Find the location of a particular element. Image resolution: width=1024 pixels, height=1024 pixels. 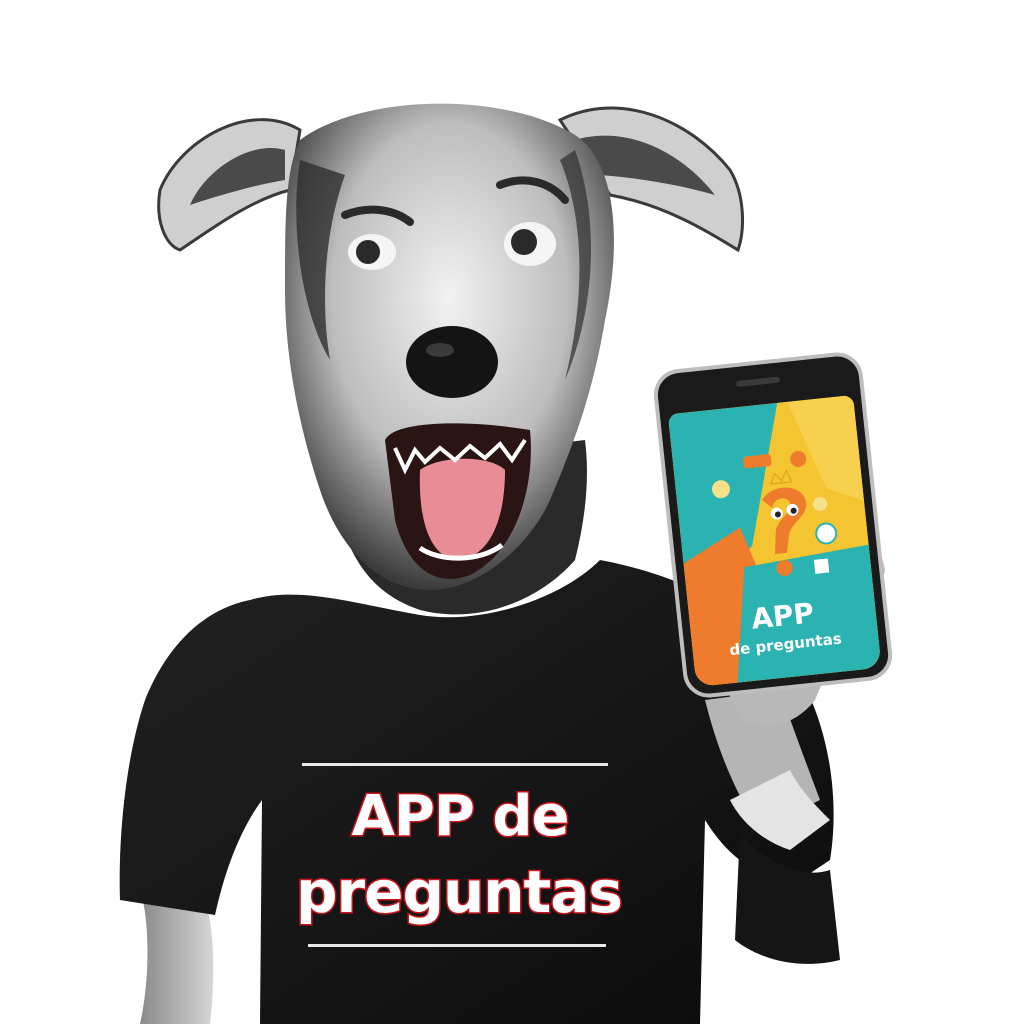

nose is located at coordinates (452, 362).